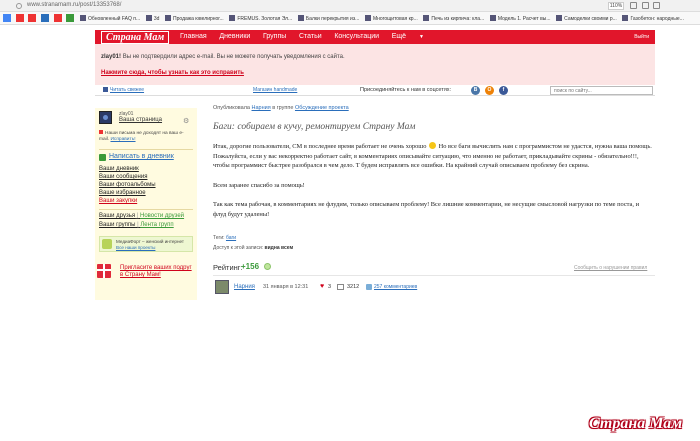  I want to click on url-text: www.stranamam.ru/post/13353768/, so click(74, 5).